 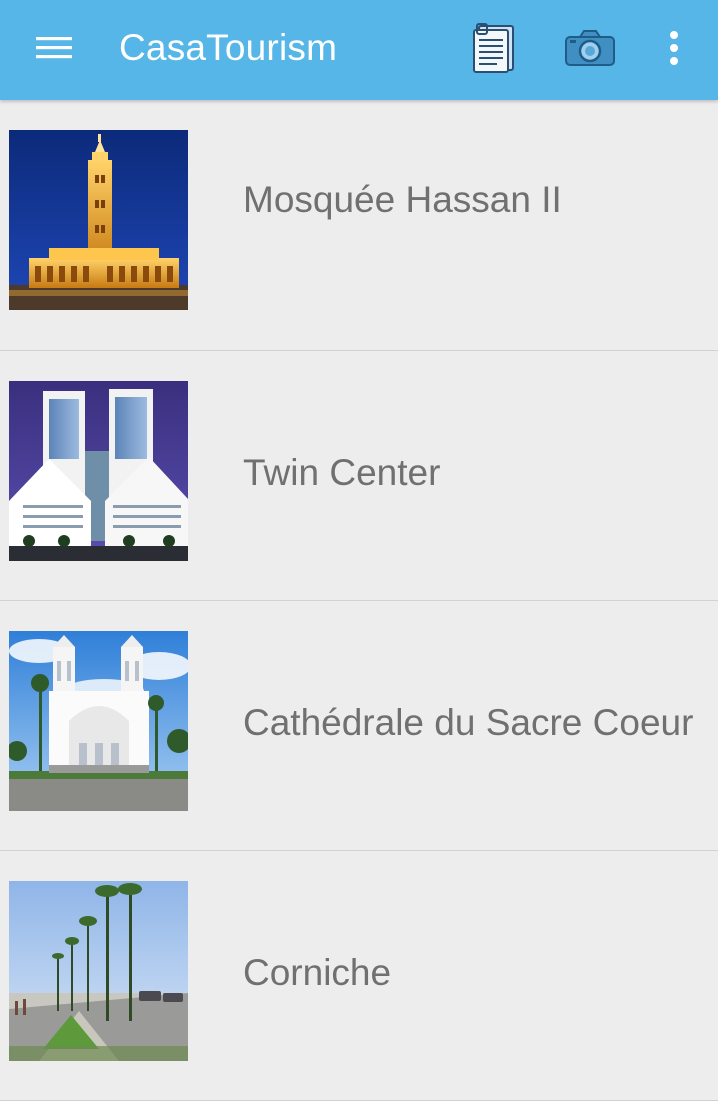 I want to click on place-name: Cathédrale du Sacre Coeur, so click(x=468, y=722).